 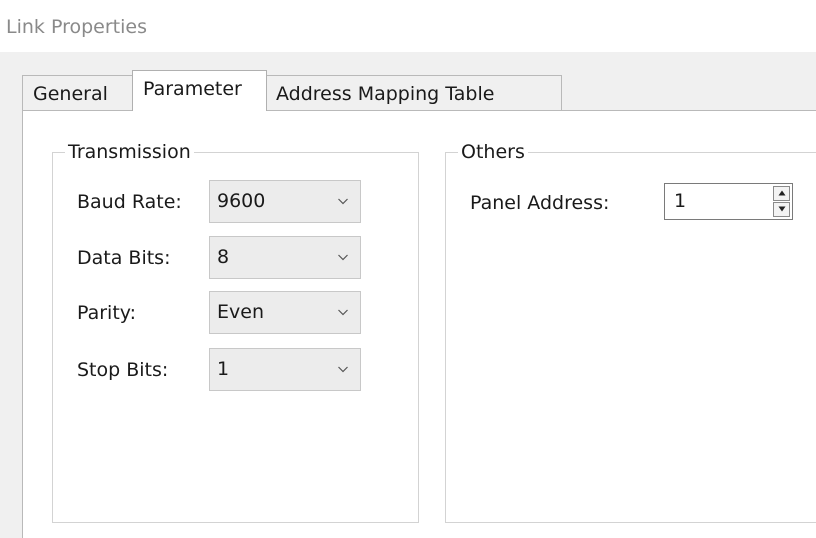 I want to click on parity-select: Even, so click(x=285, y=312).